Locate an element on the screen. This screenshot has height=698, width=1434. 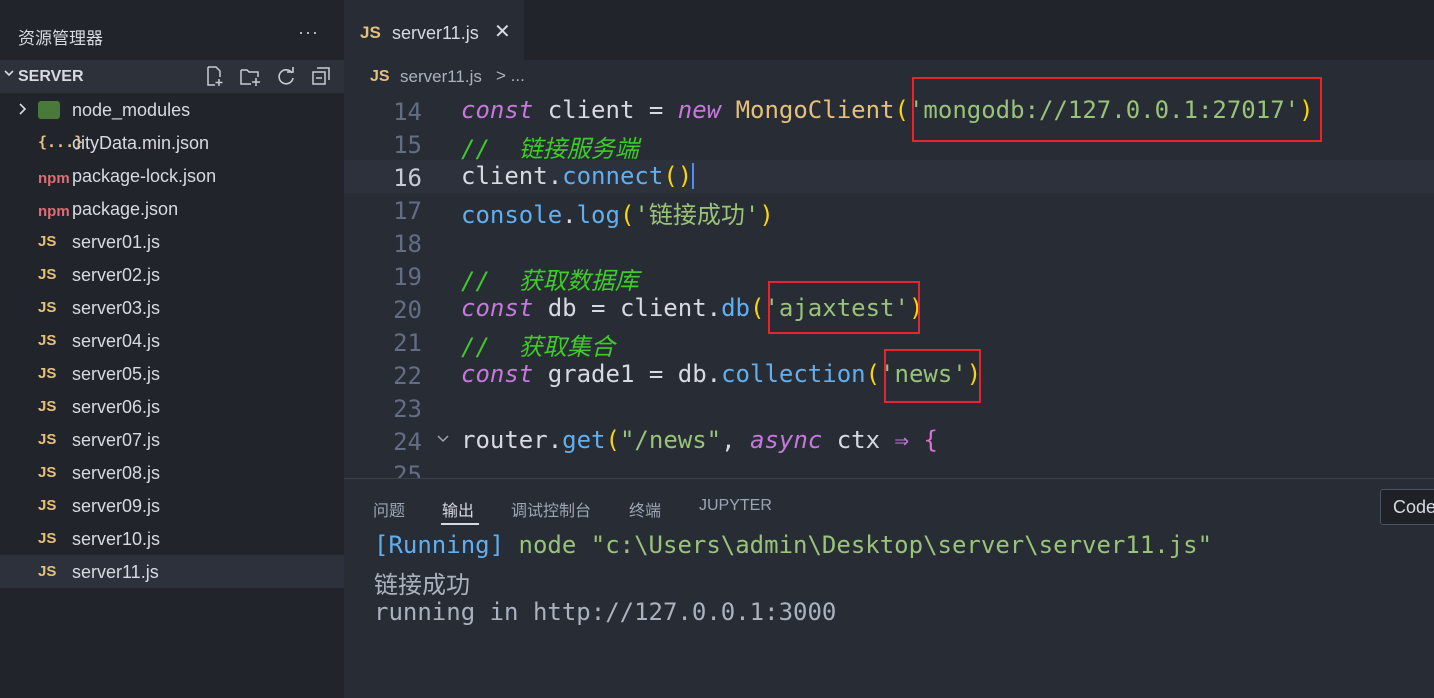
code-text: // 链接服务端 is located at coordinates (550, 146).